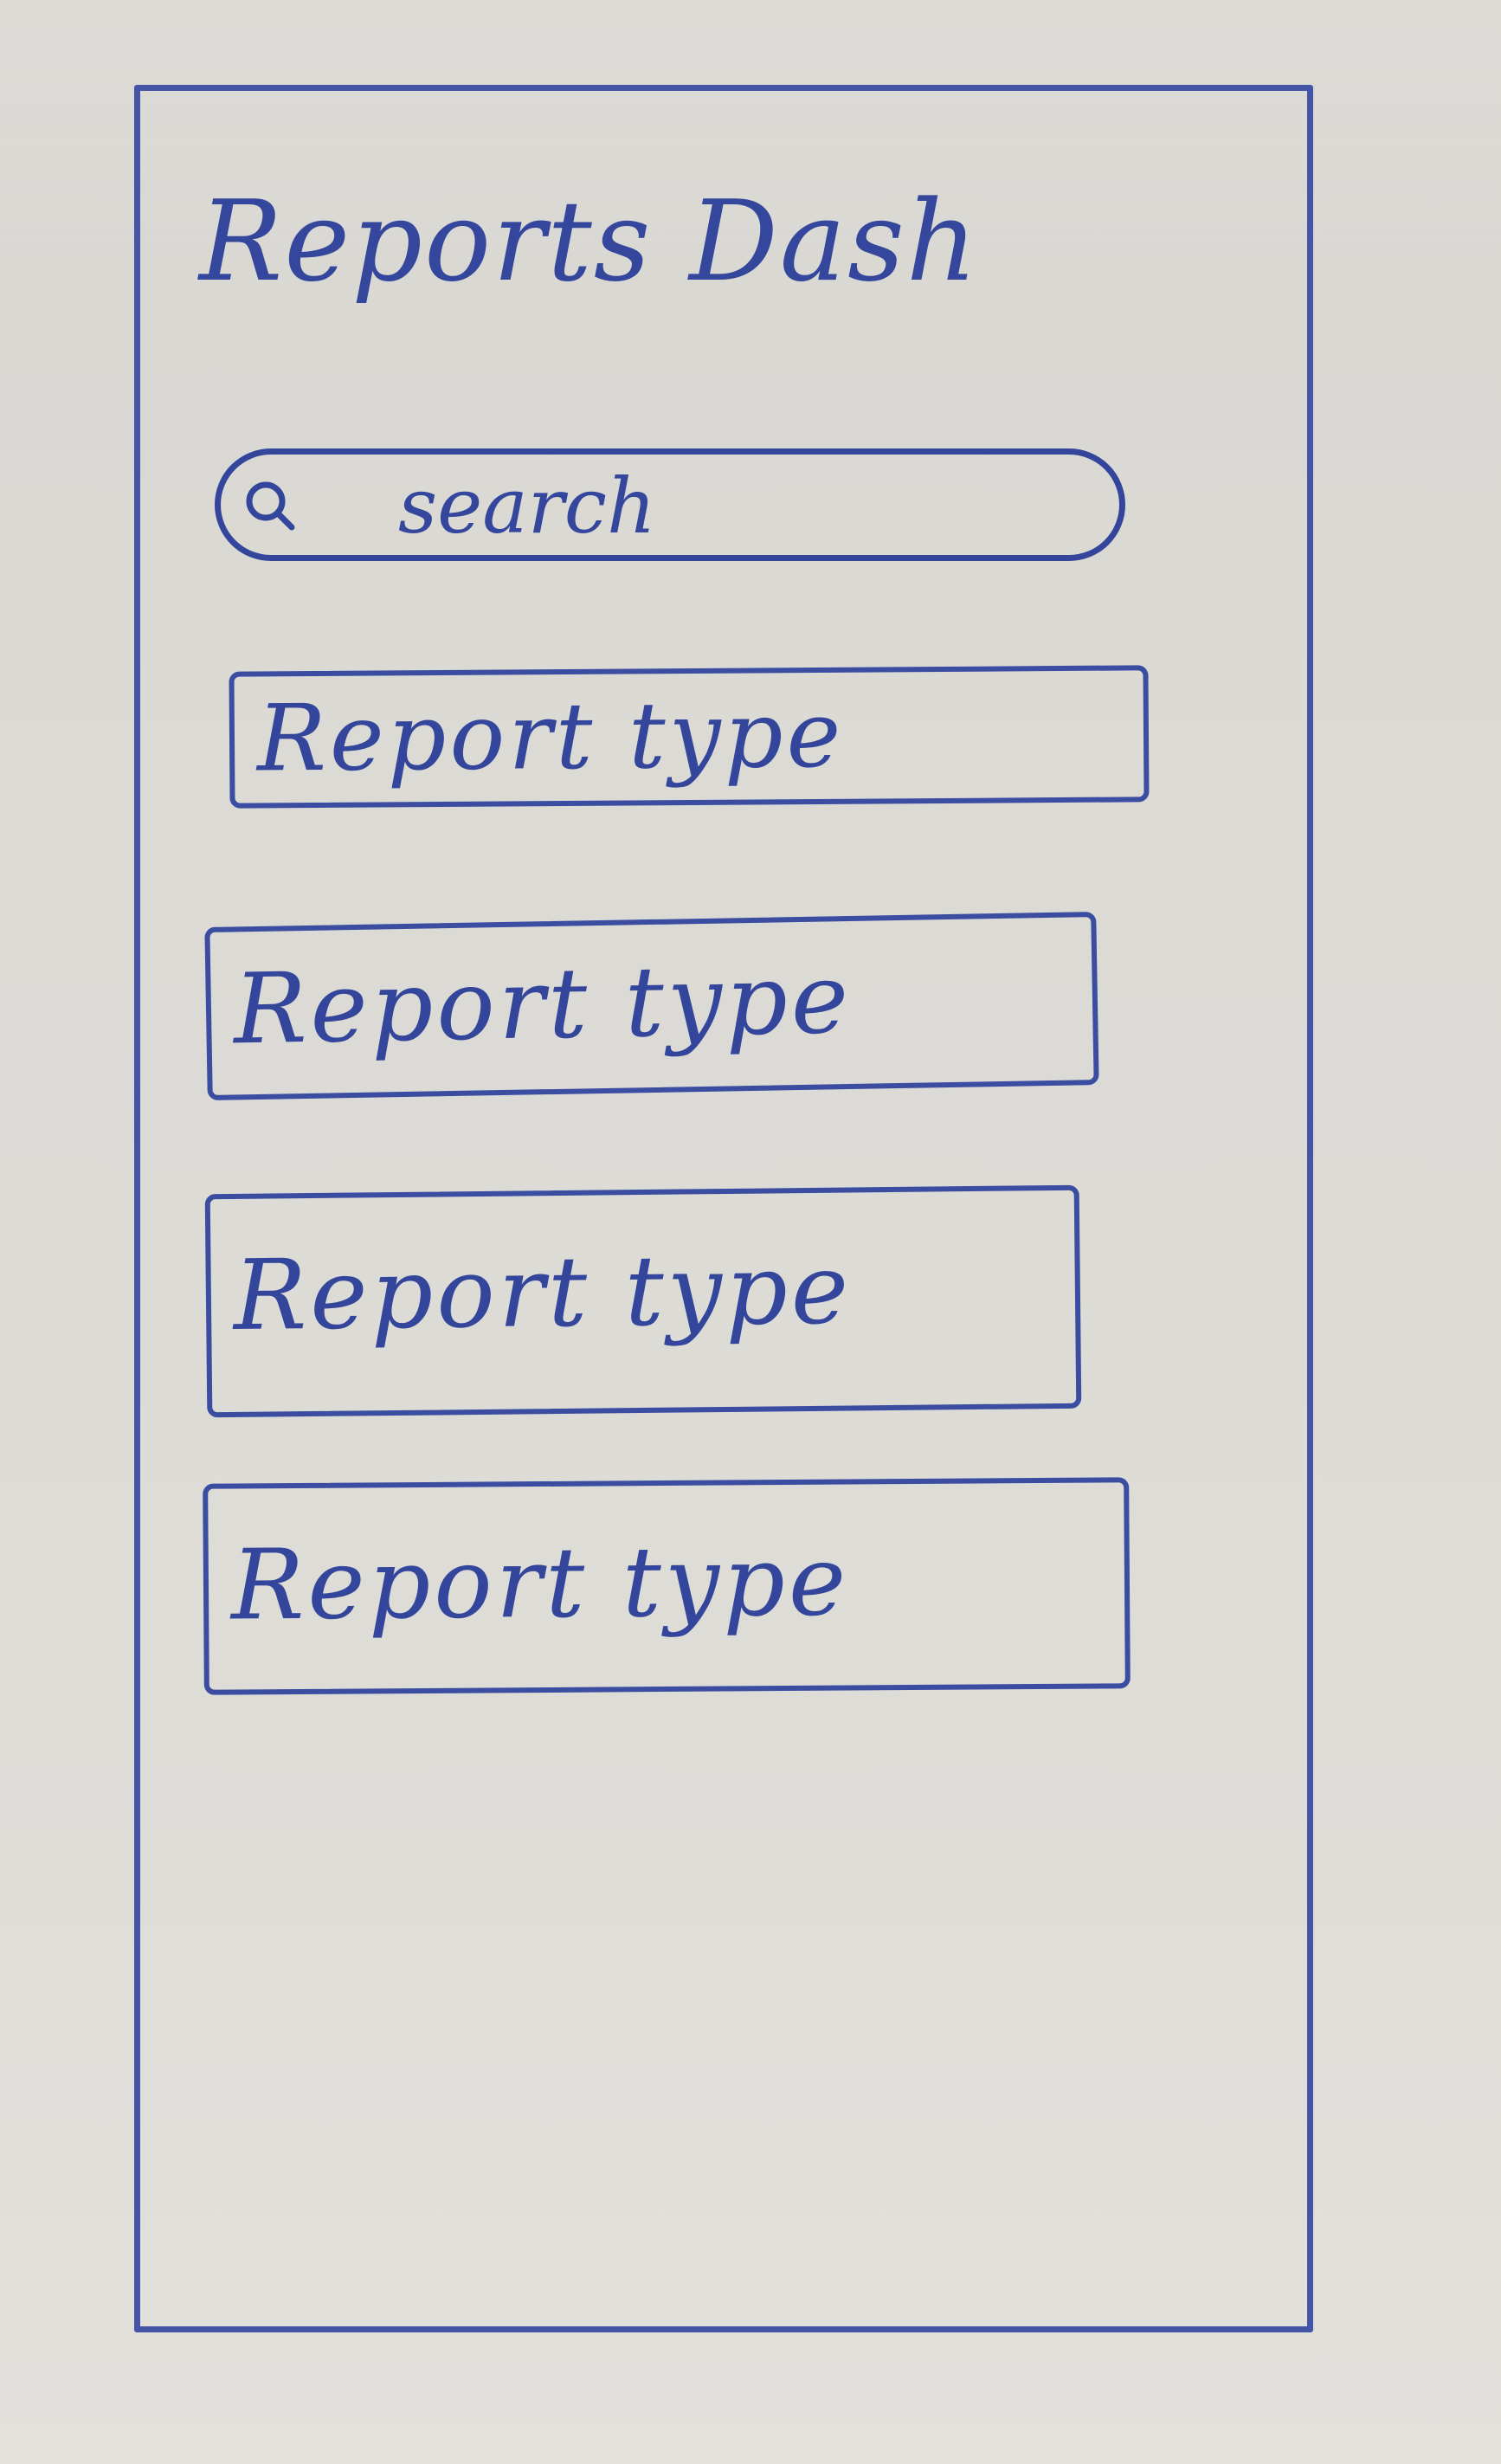 The width and height of the screenshot is (1501, 2464). I want to click on search-icon, so click(270, 506).